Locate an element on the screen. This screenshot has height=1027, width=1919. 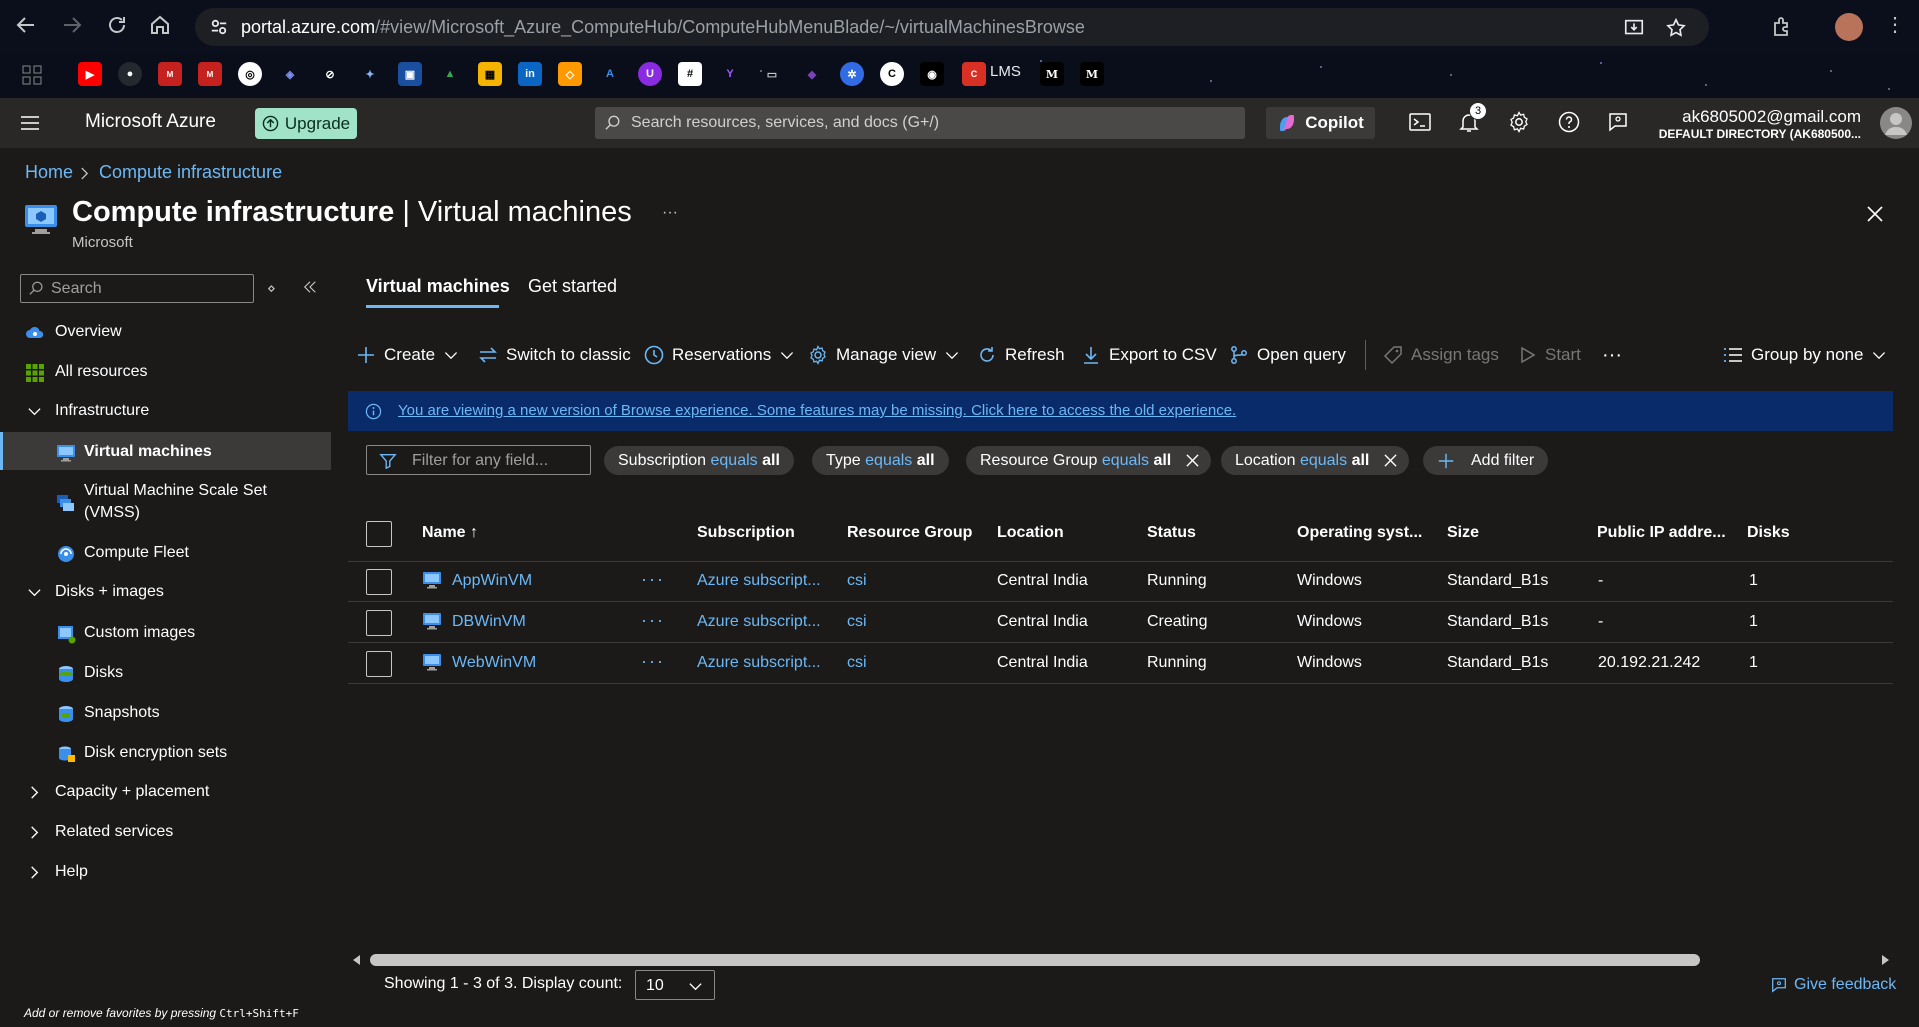
openai-icon: ◎ is located at coordinates (250, 74).